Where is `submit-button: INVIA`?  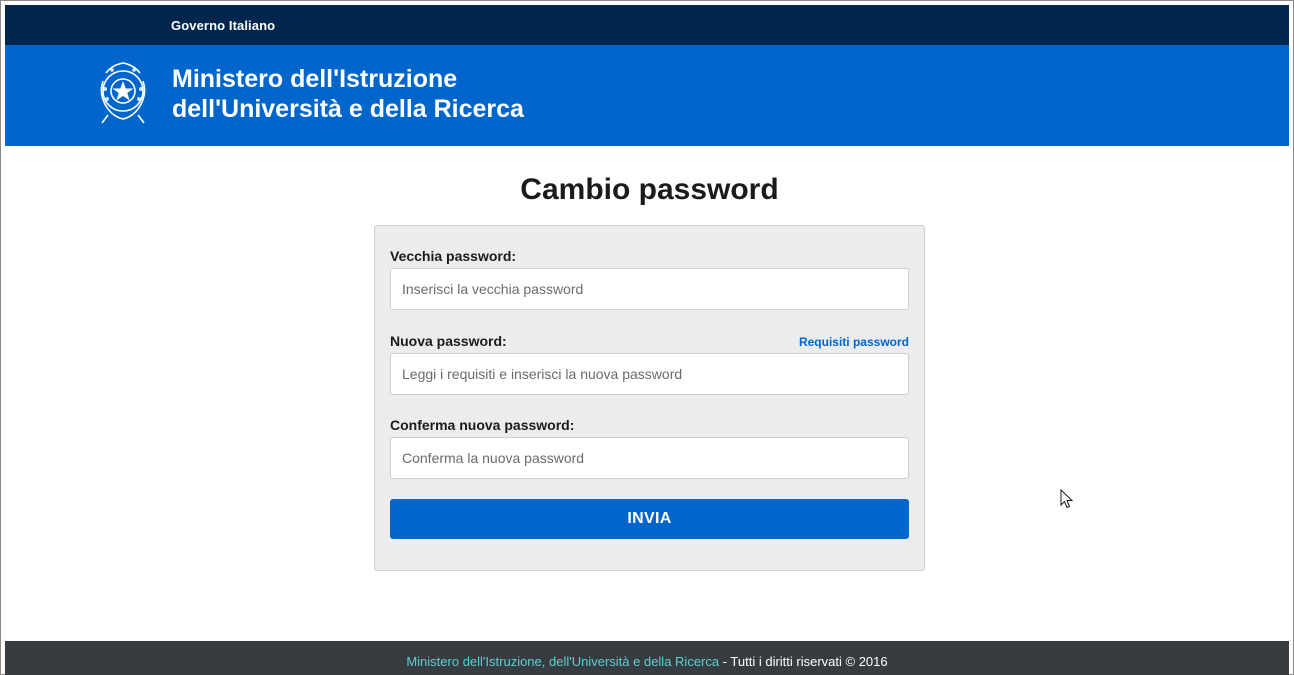 submit-button: INVIA is located at coordinates (649, 519).